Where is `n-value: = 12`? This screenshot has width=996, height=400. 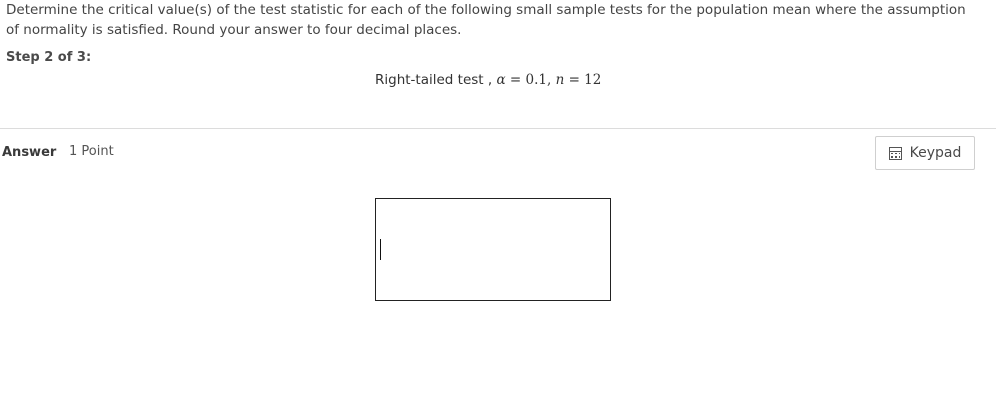 n-value: = 12 is located at coordinates (585, 80).